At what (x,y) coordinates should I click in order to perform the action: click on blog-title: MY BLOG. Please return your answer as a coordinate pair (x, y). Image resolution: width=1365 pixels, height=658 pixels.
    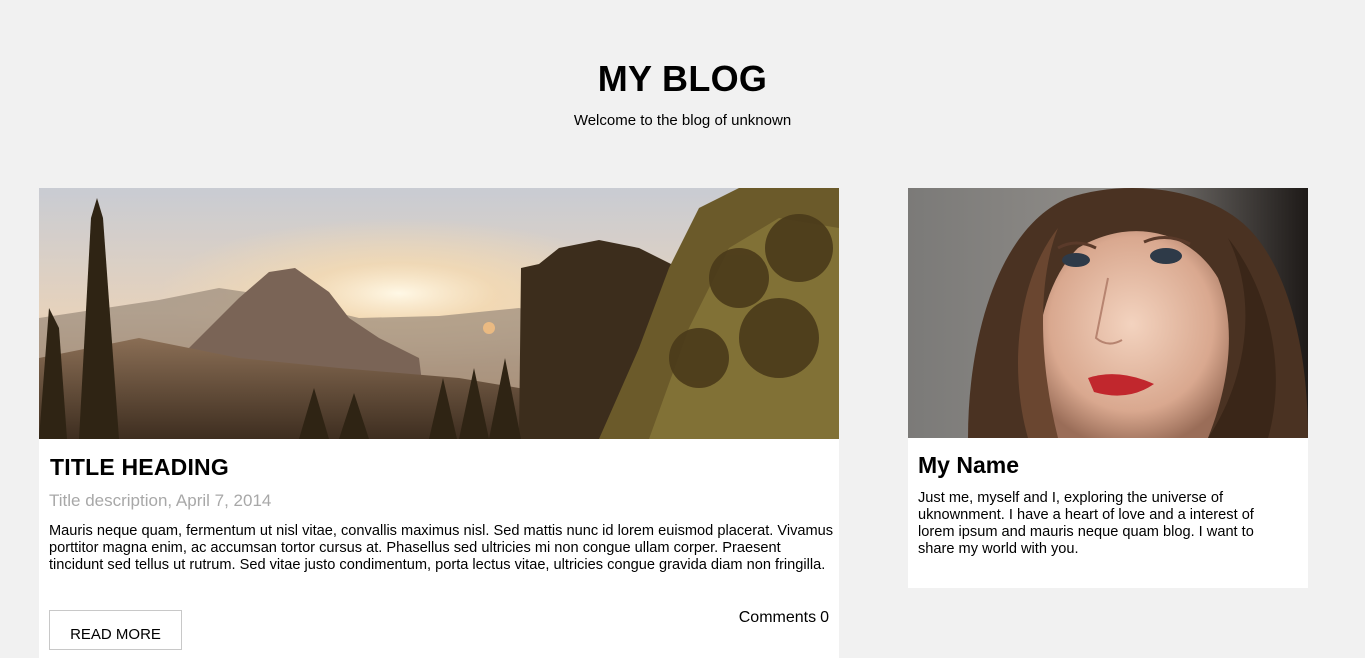
    Looking at the image, I should click on (682, 78).